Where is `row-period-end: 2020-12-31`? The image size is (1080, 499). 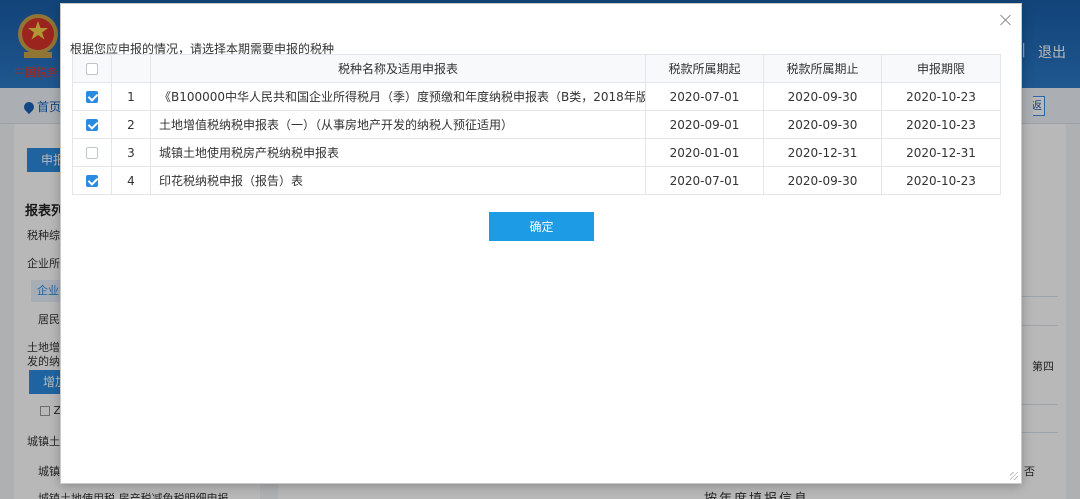 row-period-end: 2020-12-31 is located at coordinates (822, 152).